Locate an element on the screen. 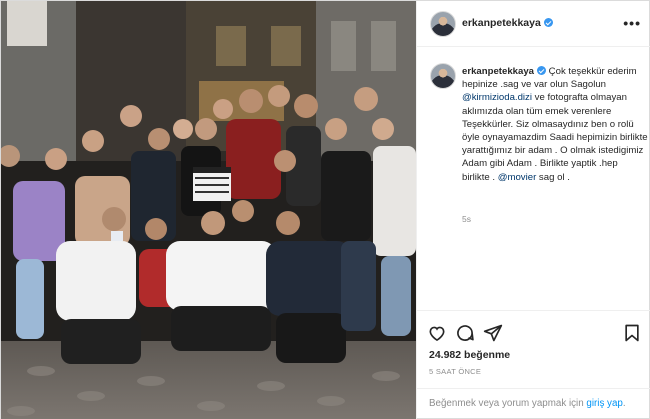 The width and height of the screenshot is (650, 419). mention-link-kirmizioda: @kirmizioda.dizi is located at coordinates (497, 97).